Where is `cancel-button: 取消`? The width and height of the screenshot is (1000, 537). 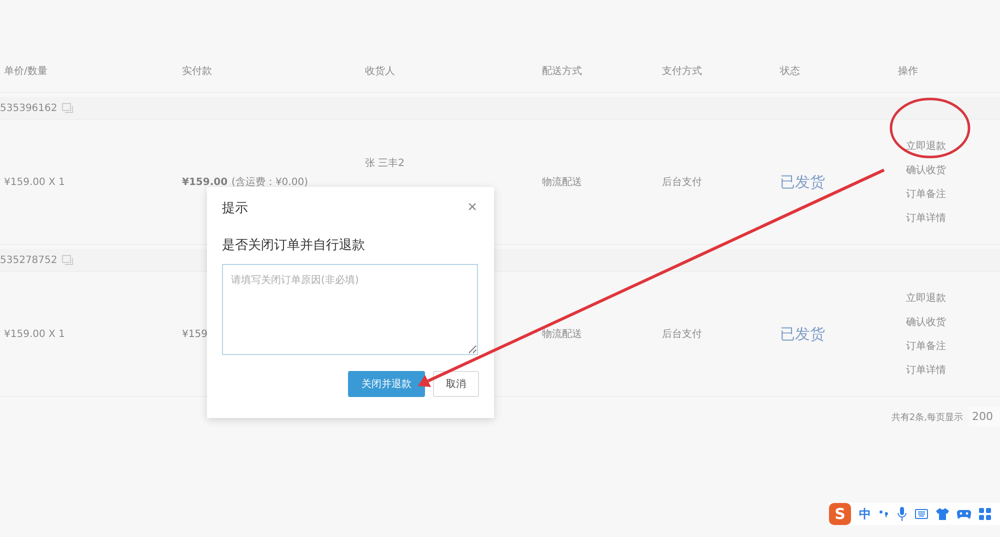 cancel-button: 取消 is located at coordinates (456, 384).